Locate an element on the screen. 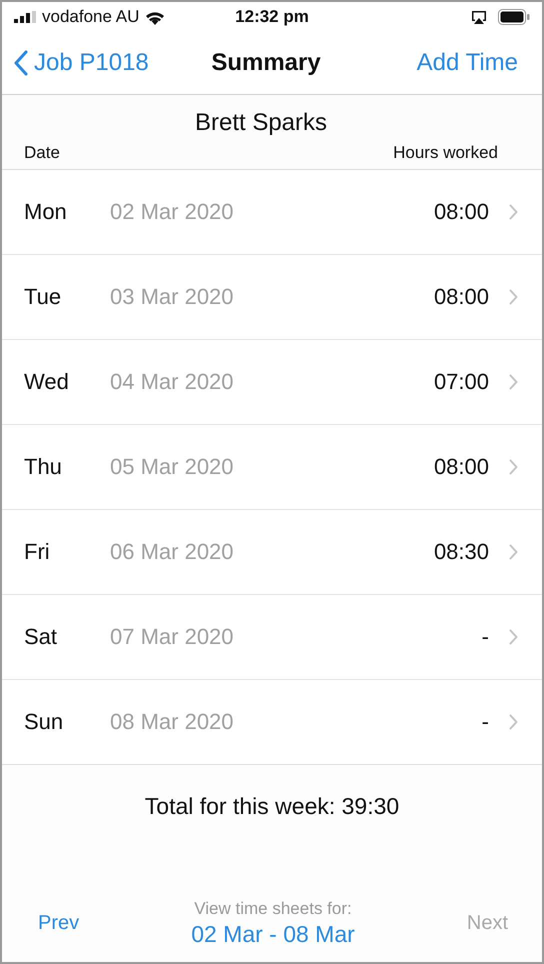 This screenshot has height=964, width=544. day-row: Fri 06 Mar 2020 08:30 is located at coordinates (272, 552).